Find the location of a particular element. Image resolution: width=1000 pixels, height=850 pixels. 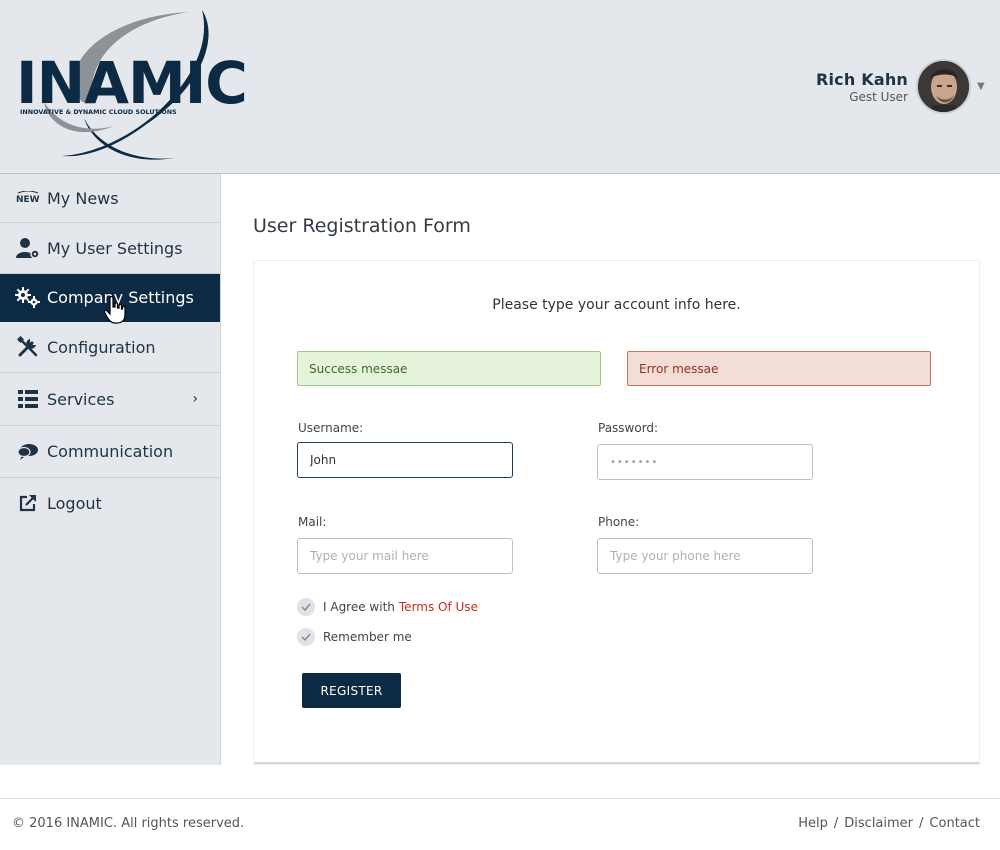

logout-icon is located at coordinates (28, 503).